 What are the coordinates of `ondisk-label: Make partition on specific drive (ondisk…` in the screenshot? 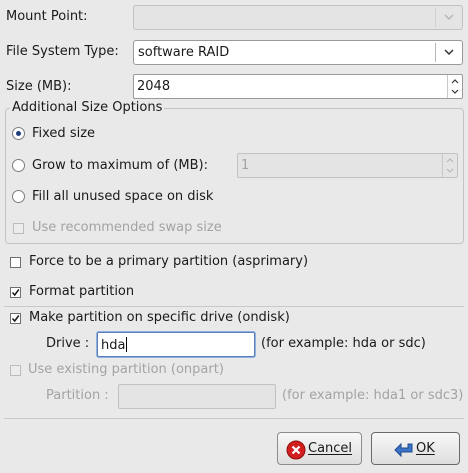 It's located at (159, 318).